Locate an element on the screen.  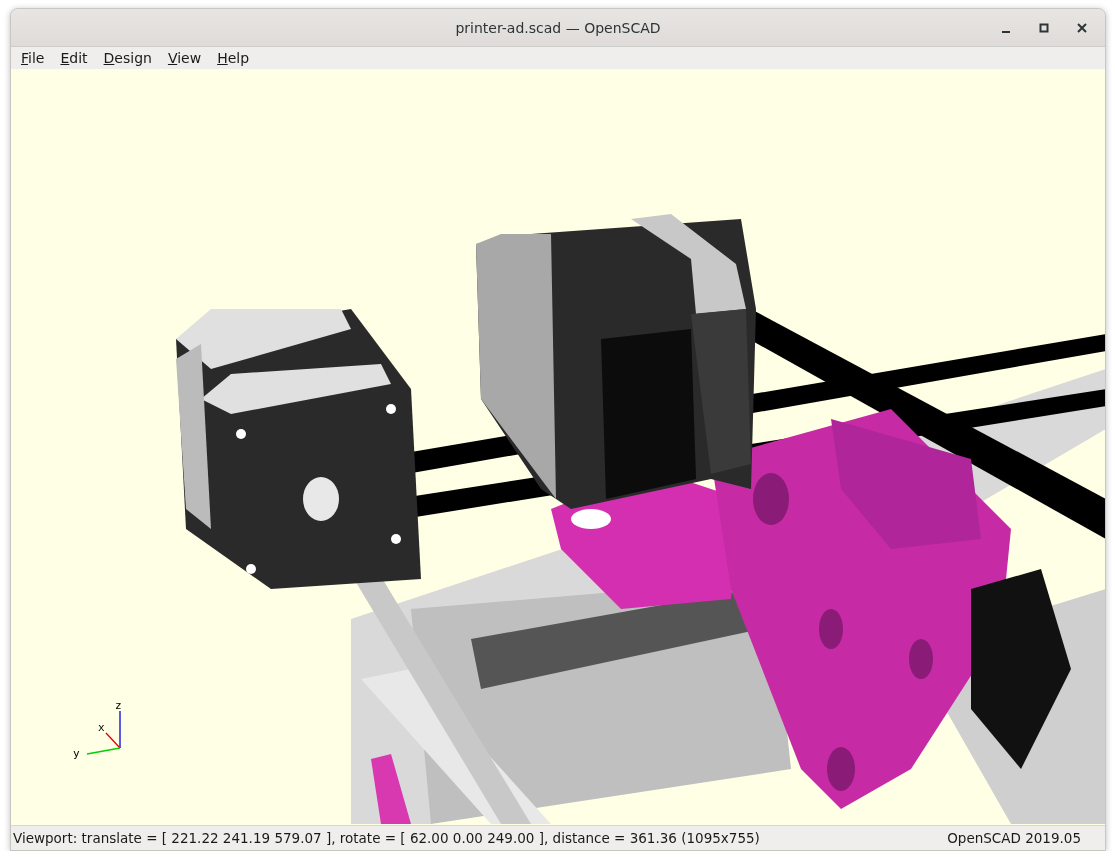
menu-item: Design is located at coordinates (127, 58).